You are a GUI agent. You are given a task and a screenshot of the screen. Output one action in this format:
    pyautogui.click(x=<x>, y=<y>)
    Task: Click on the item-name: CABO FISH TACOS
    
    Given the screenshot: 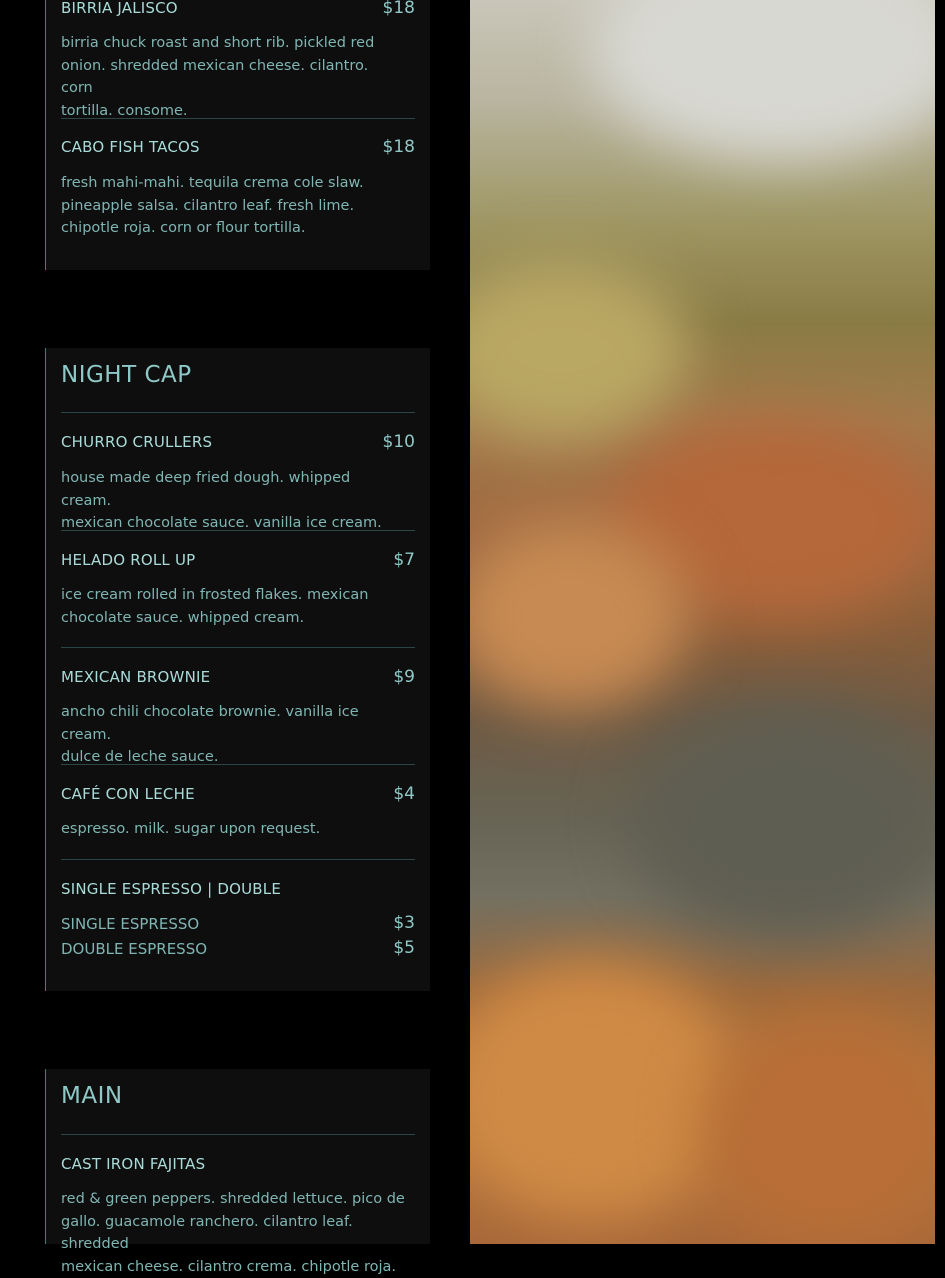 What is the action you would take?
    pyautogui.click(x=130, y=147)
    